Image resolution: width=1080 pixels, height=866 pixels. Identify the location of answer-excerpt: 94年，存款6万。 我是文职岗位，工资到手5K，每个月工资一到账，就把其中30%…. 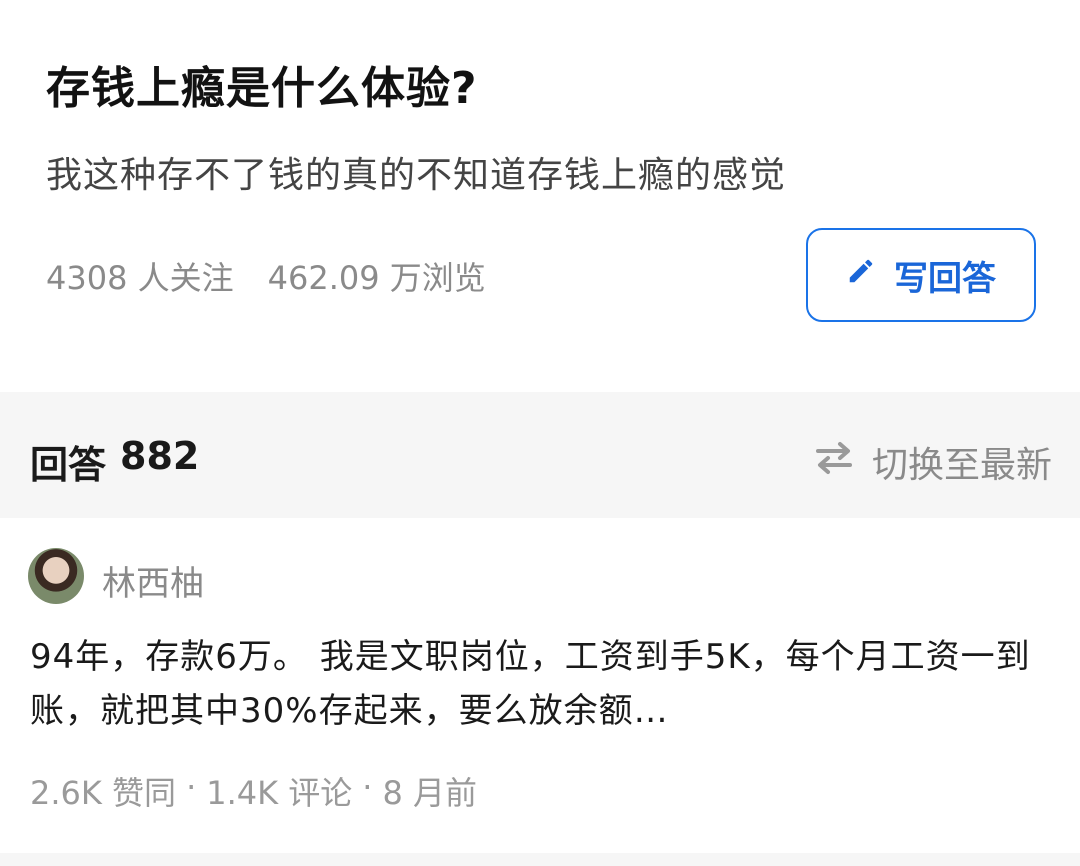
(540, 684).